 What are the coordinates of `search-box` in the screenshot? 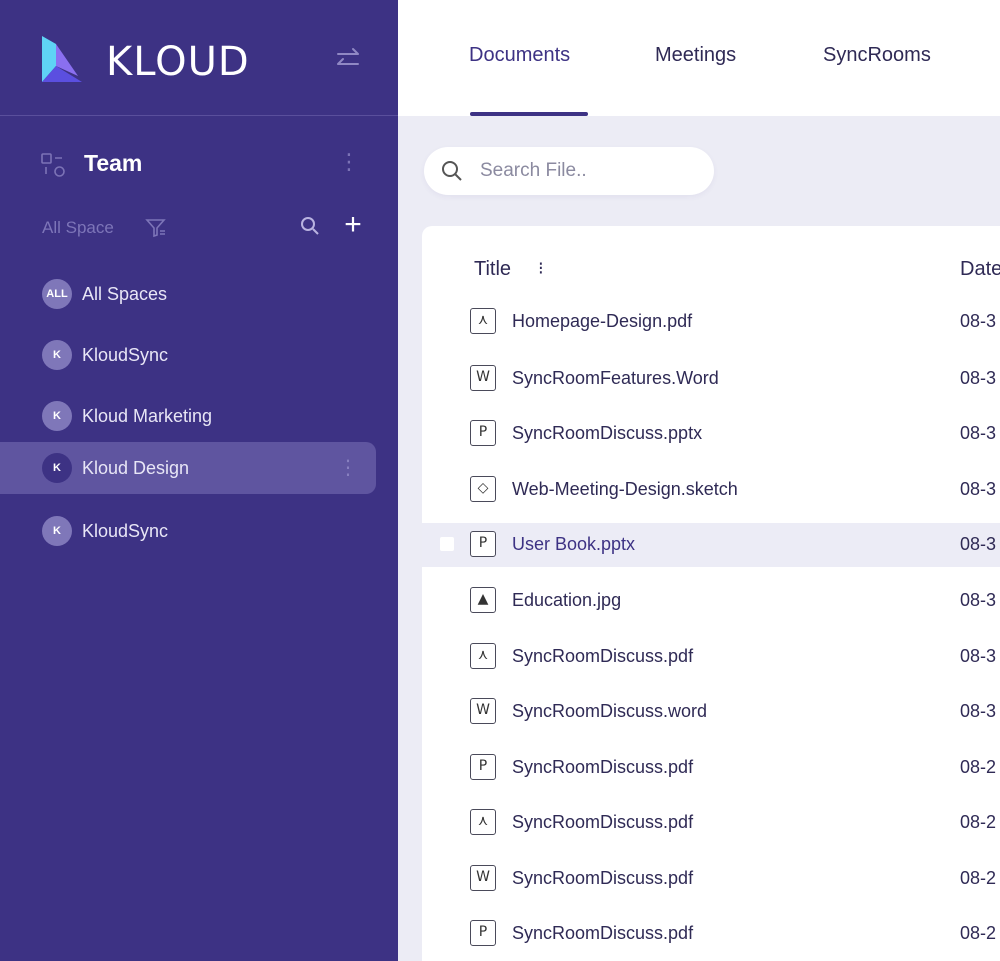 It's located at (569, 171).